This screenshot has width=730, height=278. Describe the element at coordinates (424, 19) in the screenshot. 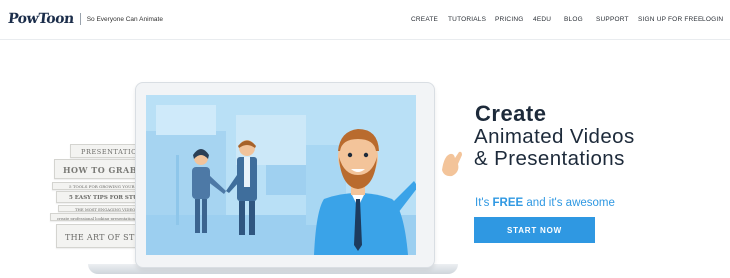

I see `nav-create: CREATE` at that location.